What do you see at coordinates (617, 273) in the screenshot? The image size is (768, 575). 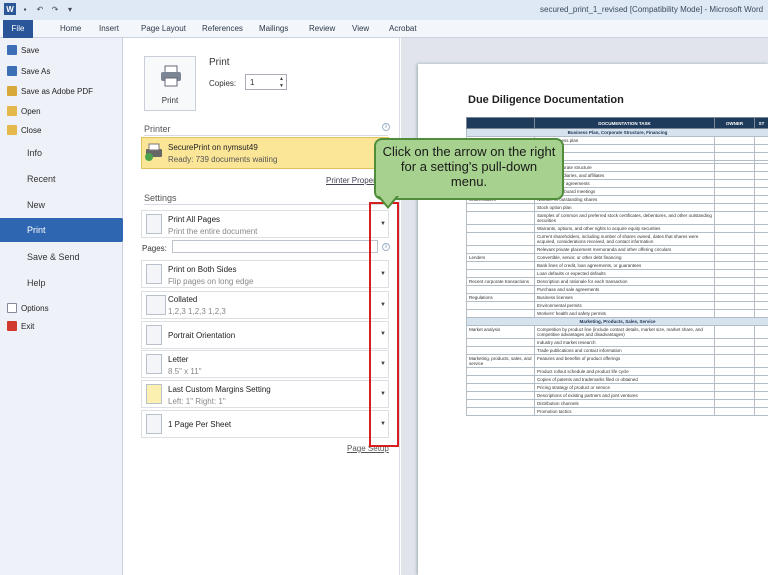 I see `table-row: Loan defaults or expected defaults` at bounding box center [617, 273].